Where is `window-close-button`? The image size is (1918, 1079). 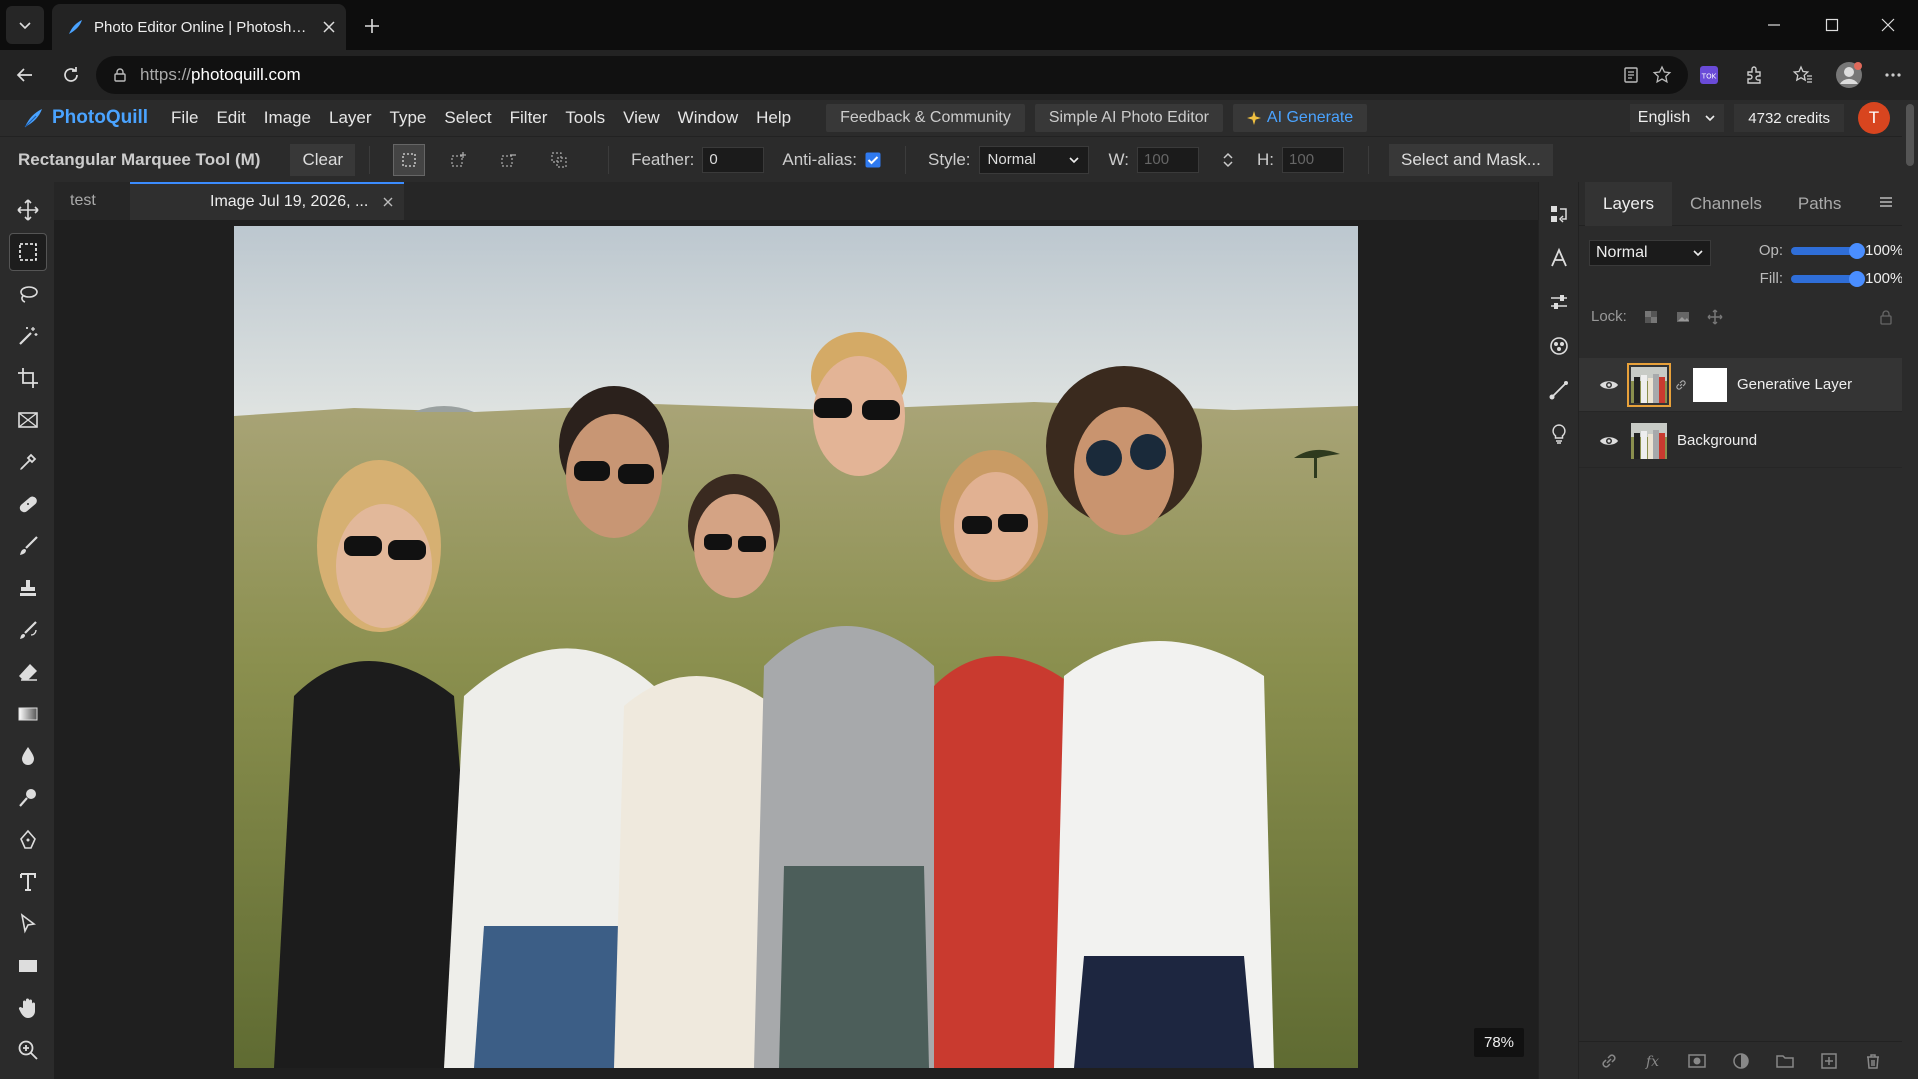
window-close-button is located at coordinates (1888, 25).